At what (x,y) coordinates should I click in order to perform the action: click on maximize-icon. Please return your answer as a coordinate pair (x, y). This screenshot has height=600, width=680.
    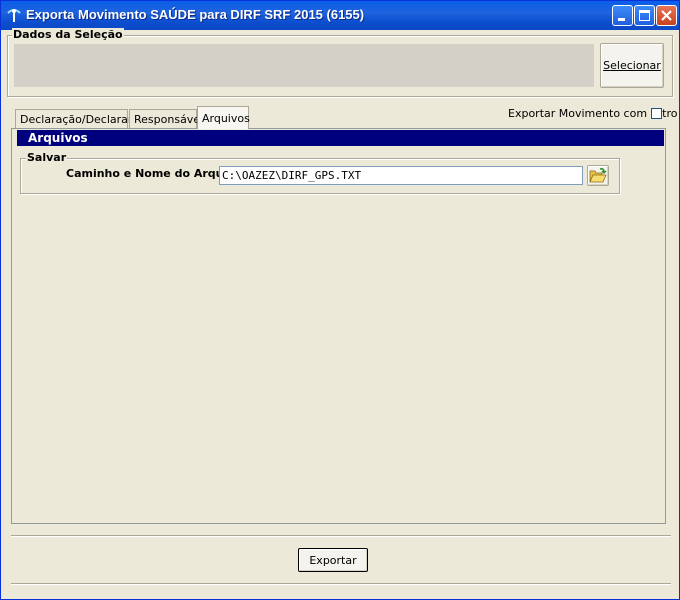
    Looking at the image, I should click on (644, 15).